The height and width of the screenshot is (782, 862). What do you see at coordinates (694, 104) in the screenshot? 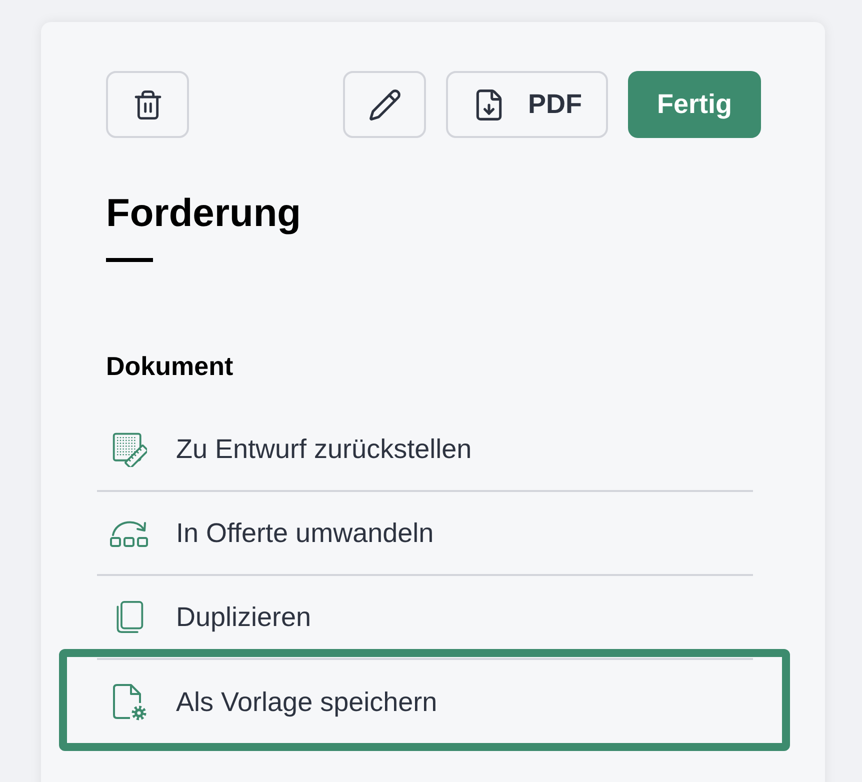
I see `done-button: Fertig` at bounding box center [694, 104].